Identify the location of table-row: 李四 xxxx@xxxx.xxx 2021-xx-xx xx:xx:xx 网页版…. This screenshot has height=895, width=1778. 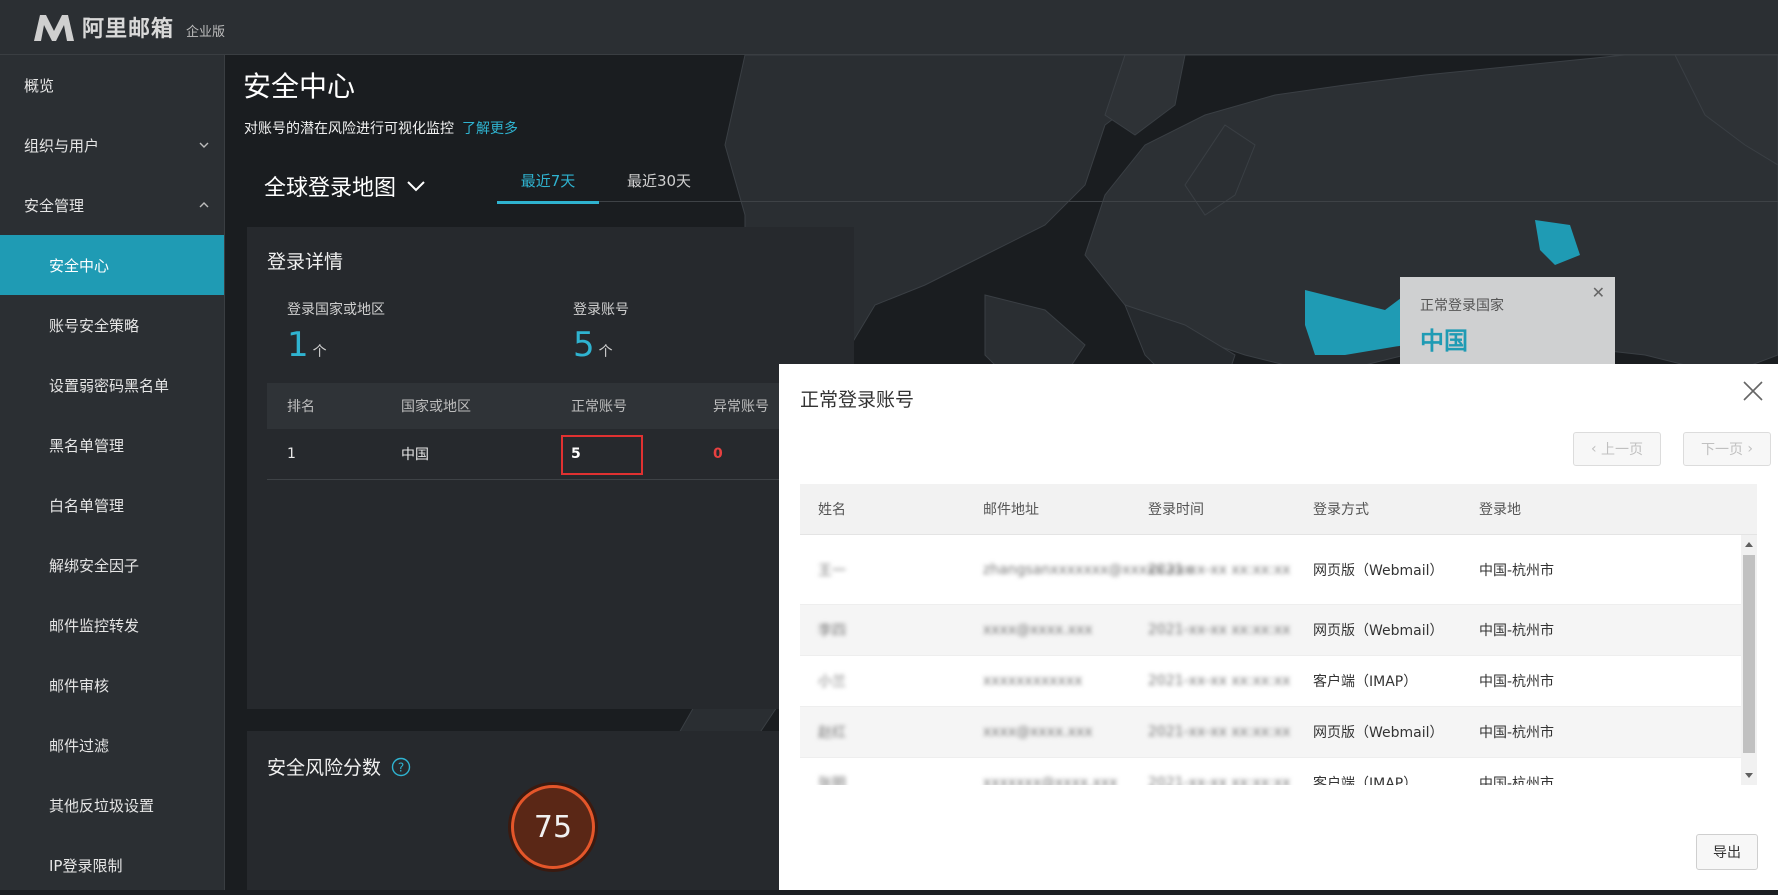
(1278, 630).